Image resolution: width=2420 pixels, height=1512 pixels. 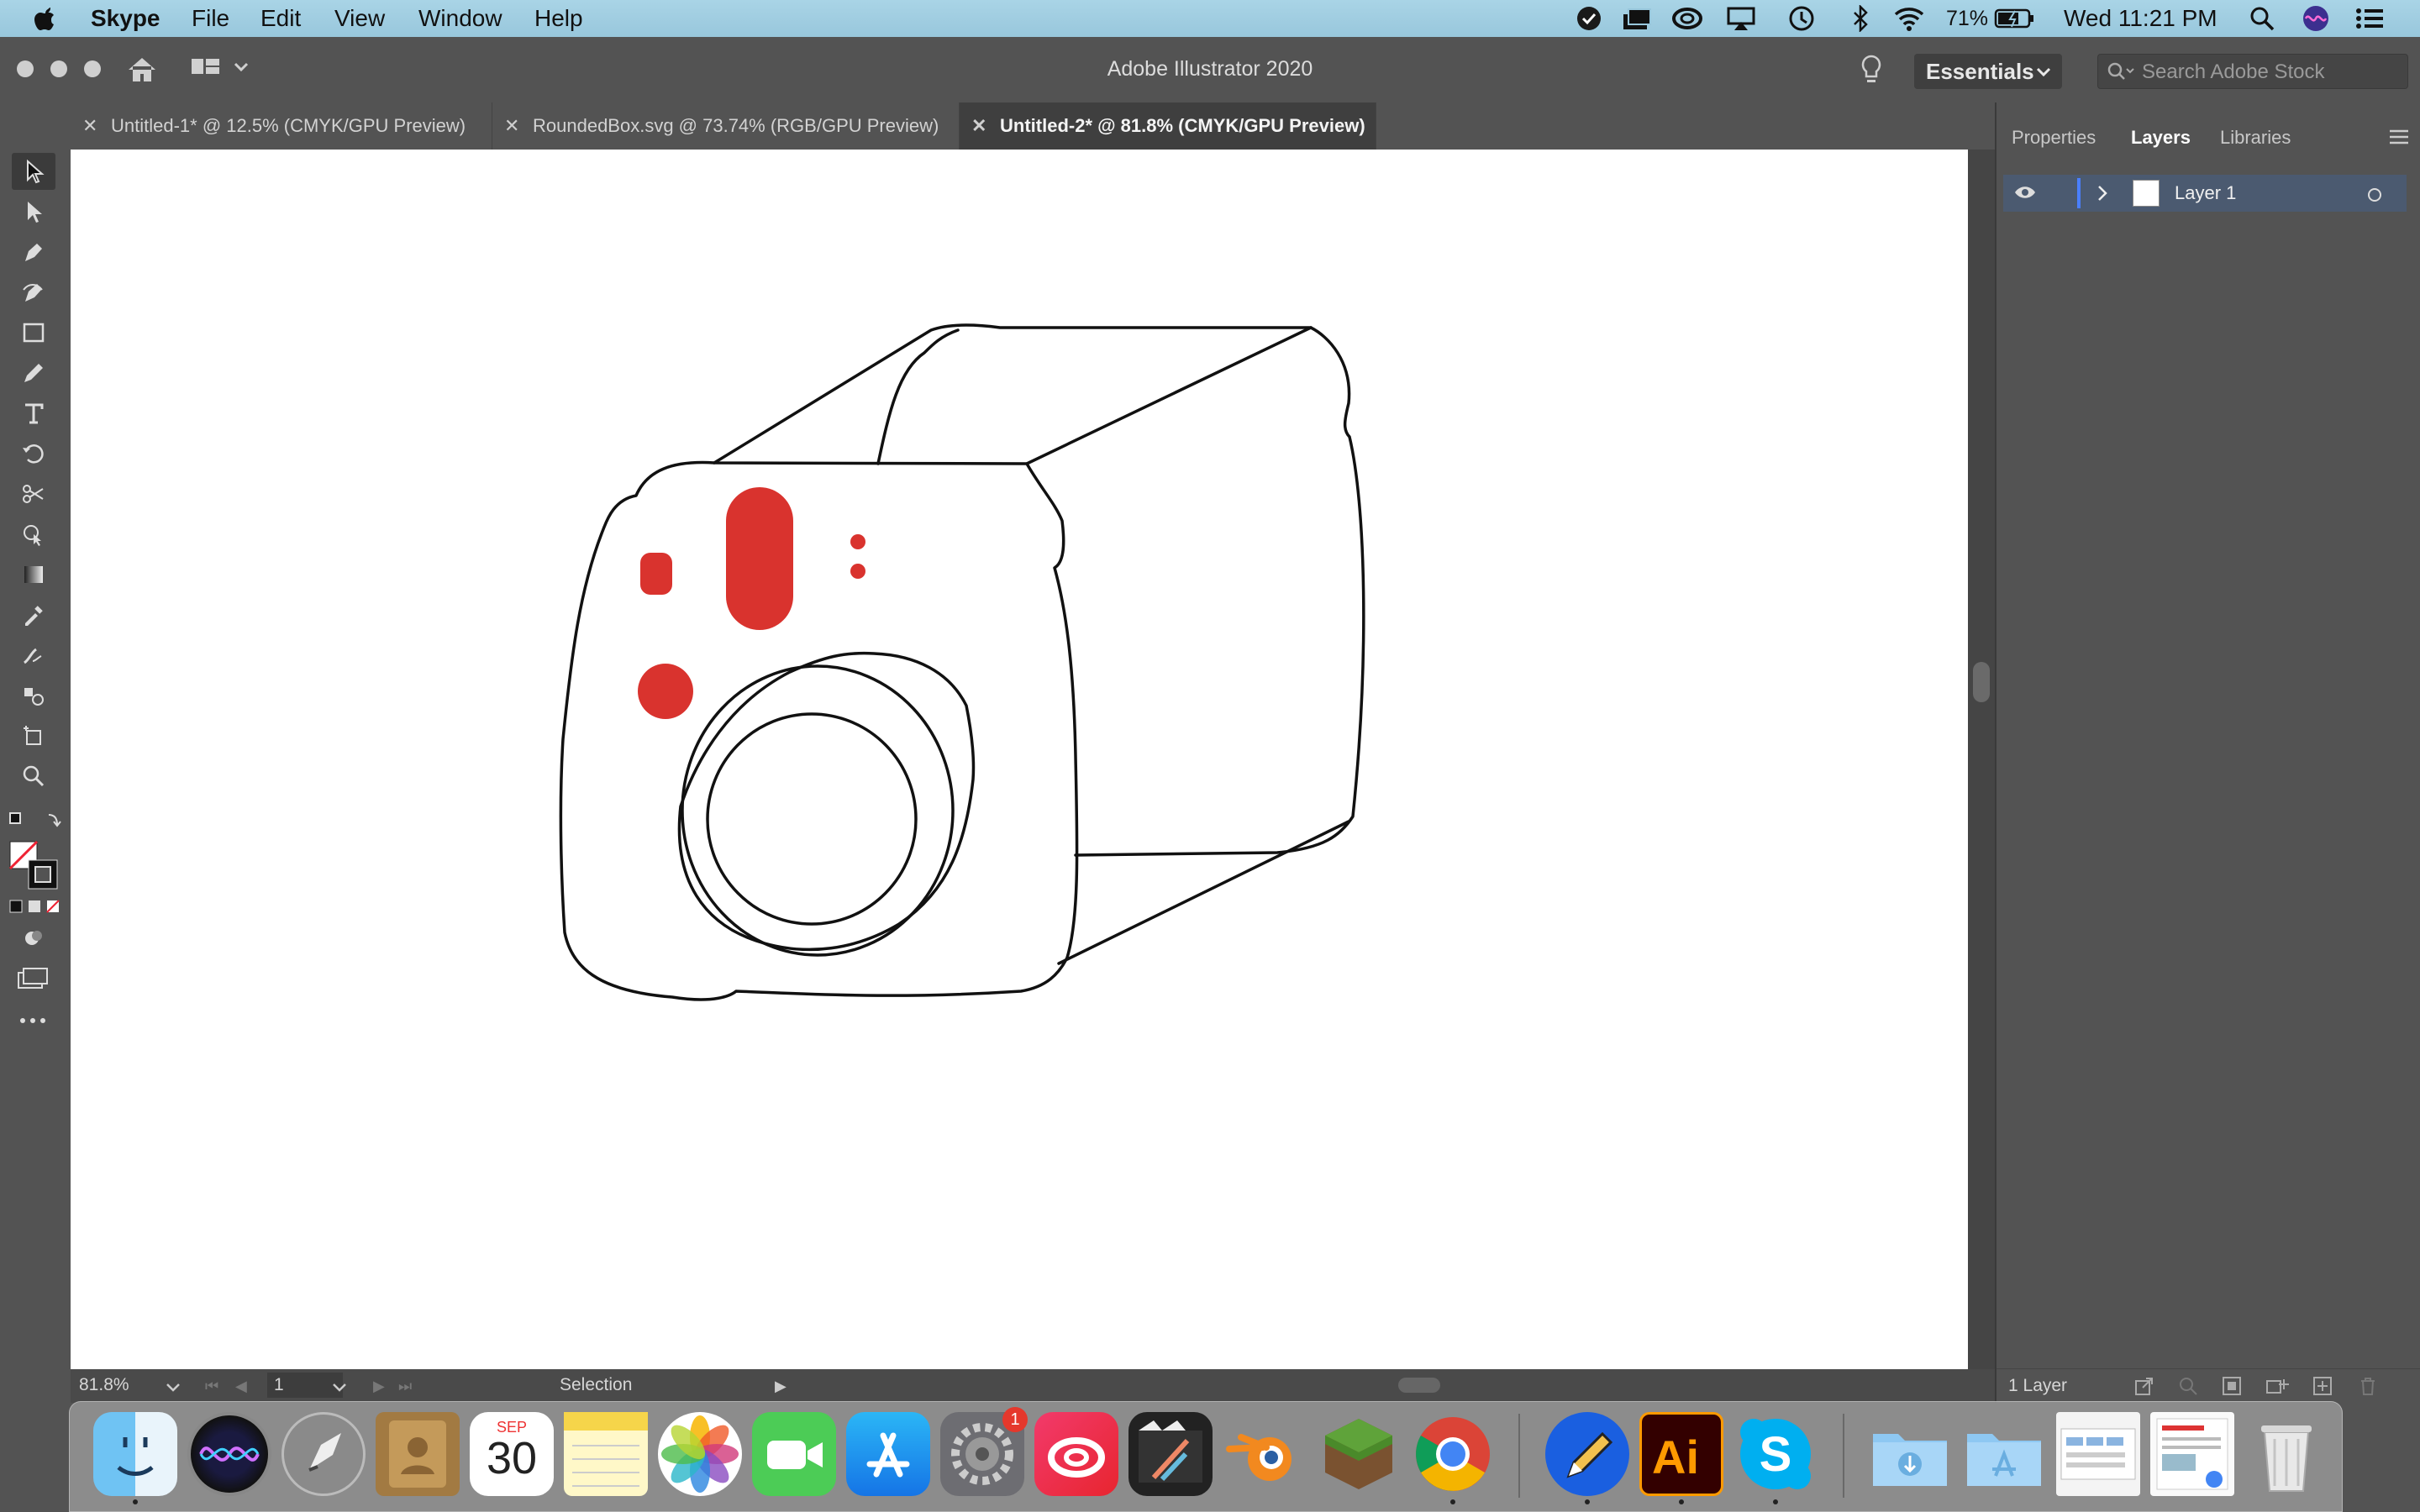 I want to click on battery-charging-icon, so click(x=2014, y=18).